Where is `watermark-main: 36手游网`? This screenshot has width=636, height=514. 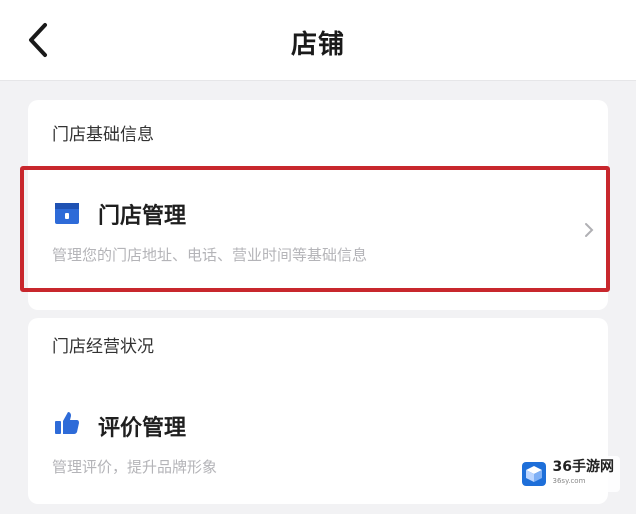 watermark-main: 36手游网 is located at coordinates (583, 467).